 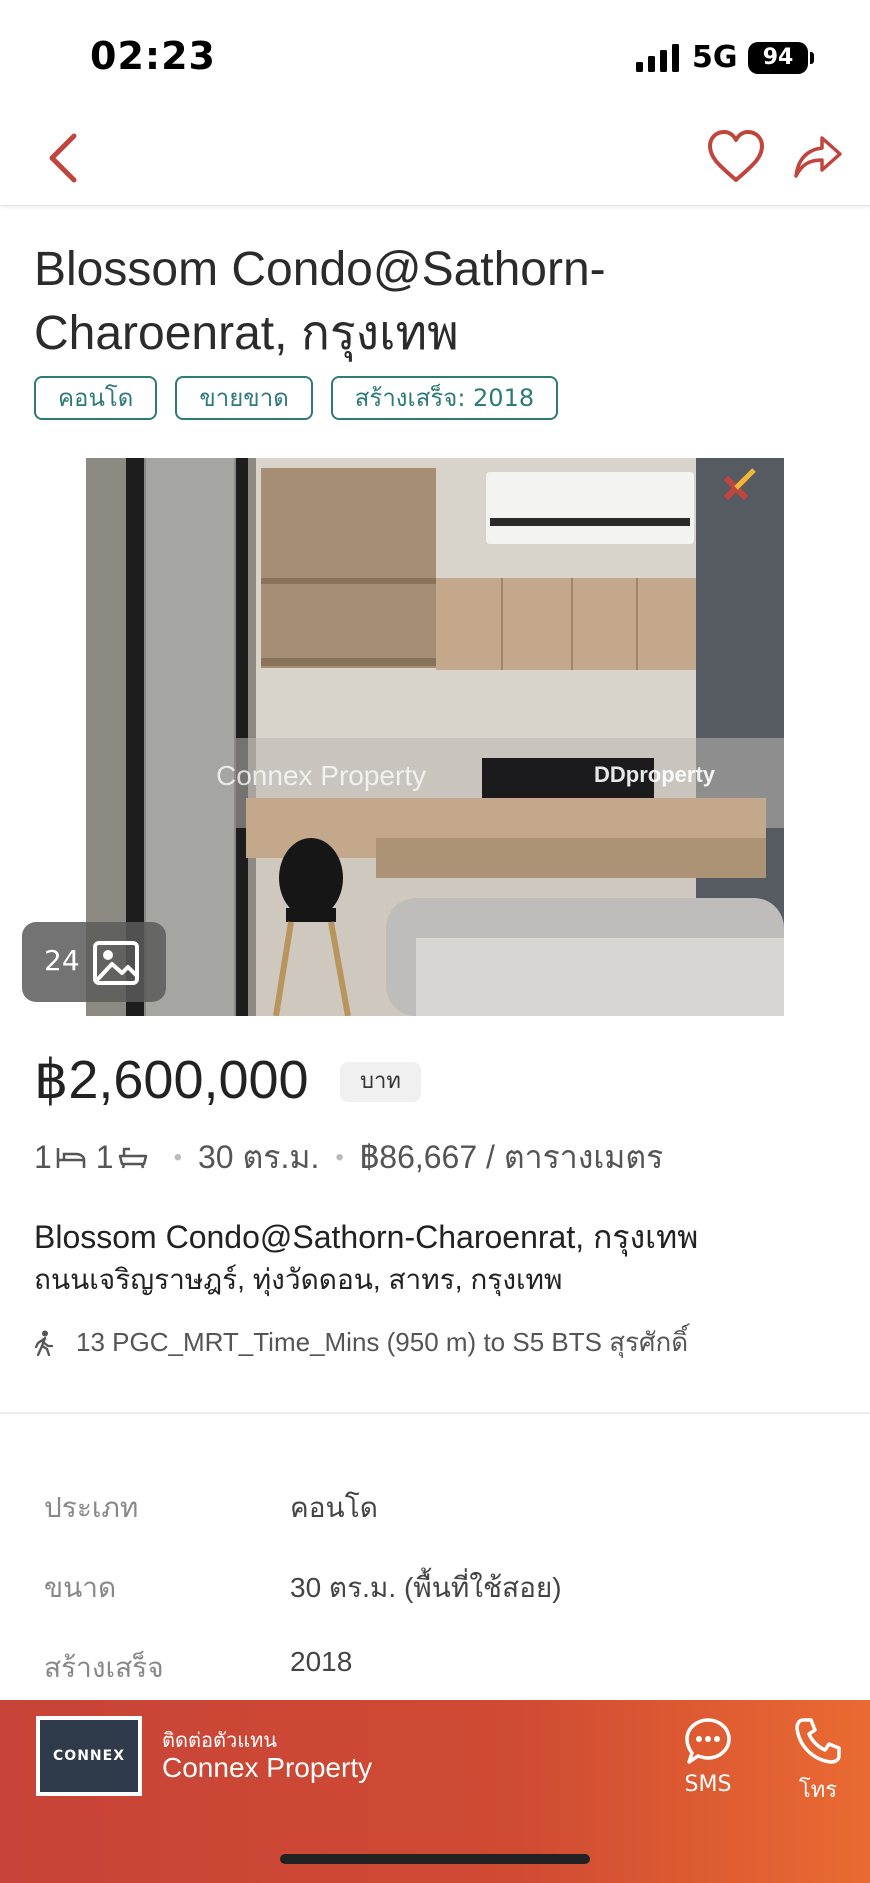 I want to click on bed-icon, so click(x=71, y=1157).